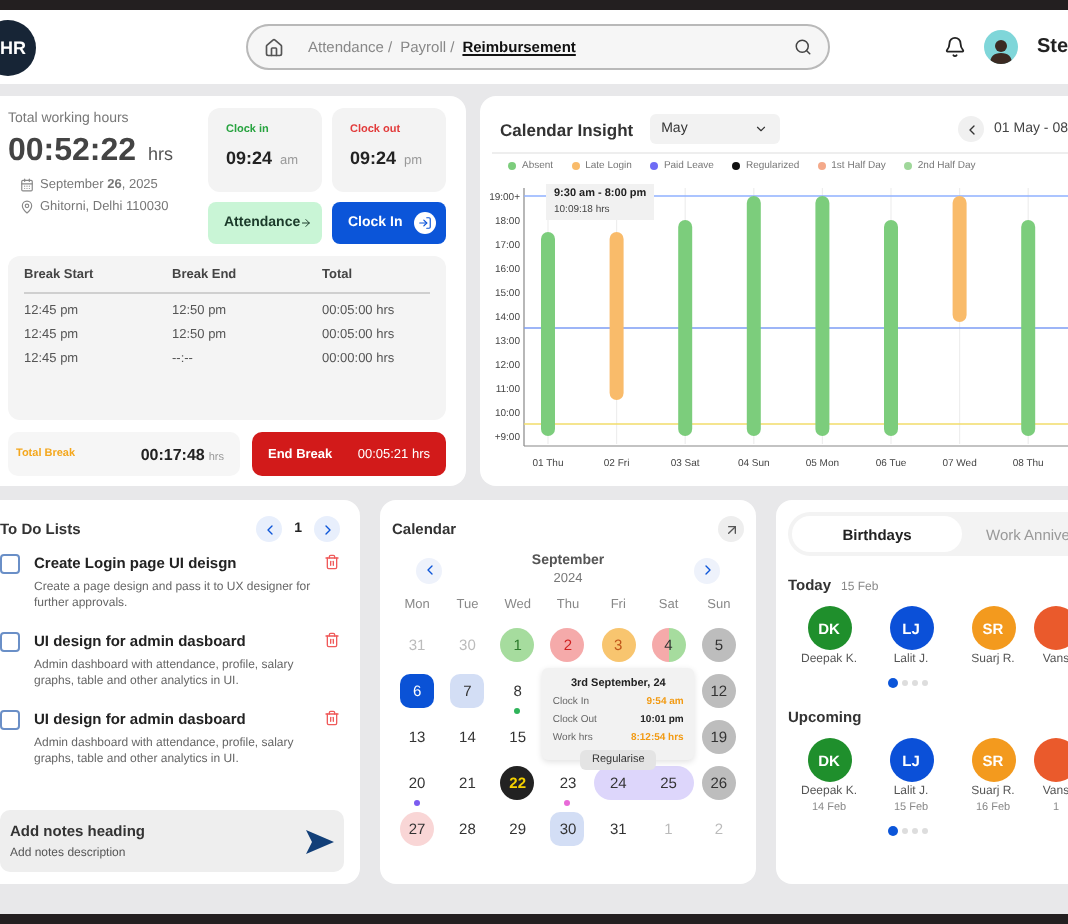  I want to click on user-name: Ste, so click(1052, 47).